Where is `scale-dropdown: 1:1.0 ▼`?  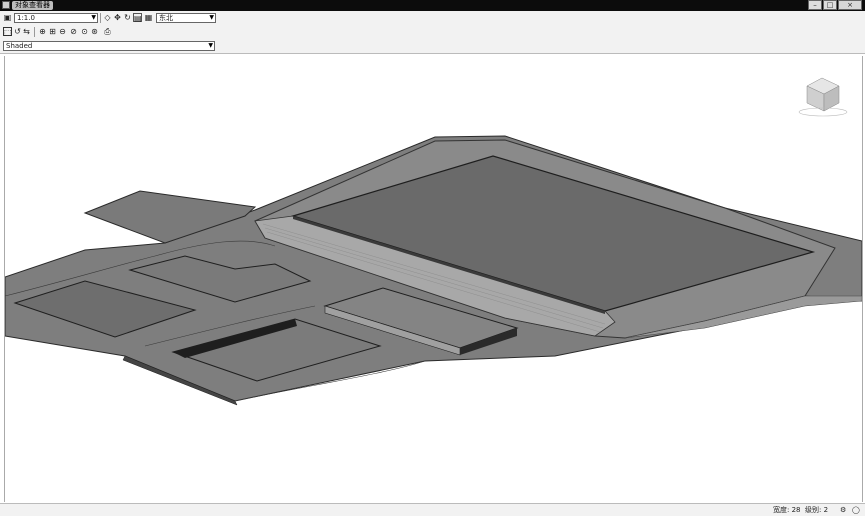 scale-dropdown: 1:1.0 ▼ is located at coordinates (56, 18).